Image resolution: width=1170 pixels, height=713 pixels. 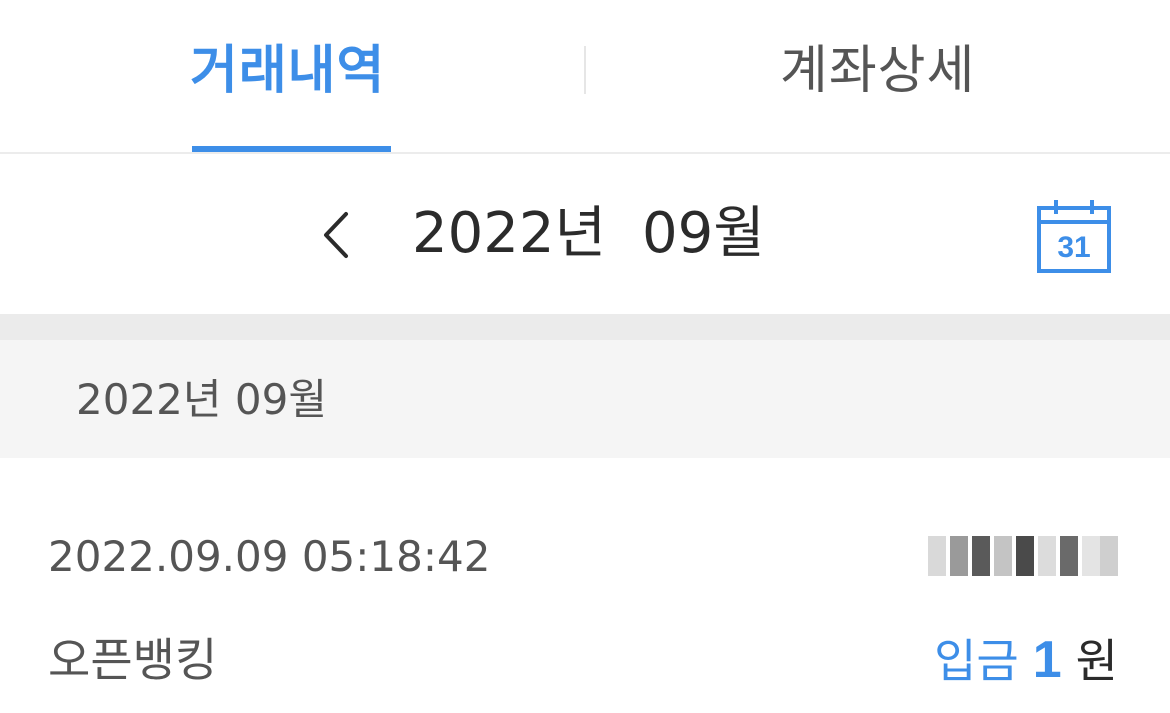 I want to click on current-year: 2022년, so click(x=509, y=233).